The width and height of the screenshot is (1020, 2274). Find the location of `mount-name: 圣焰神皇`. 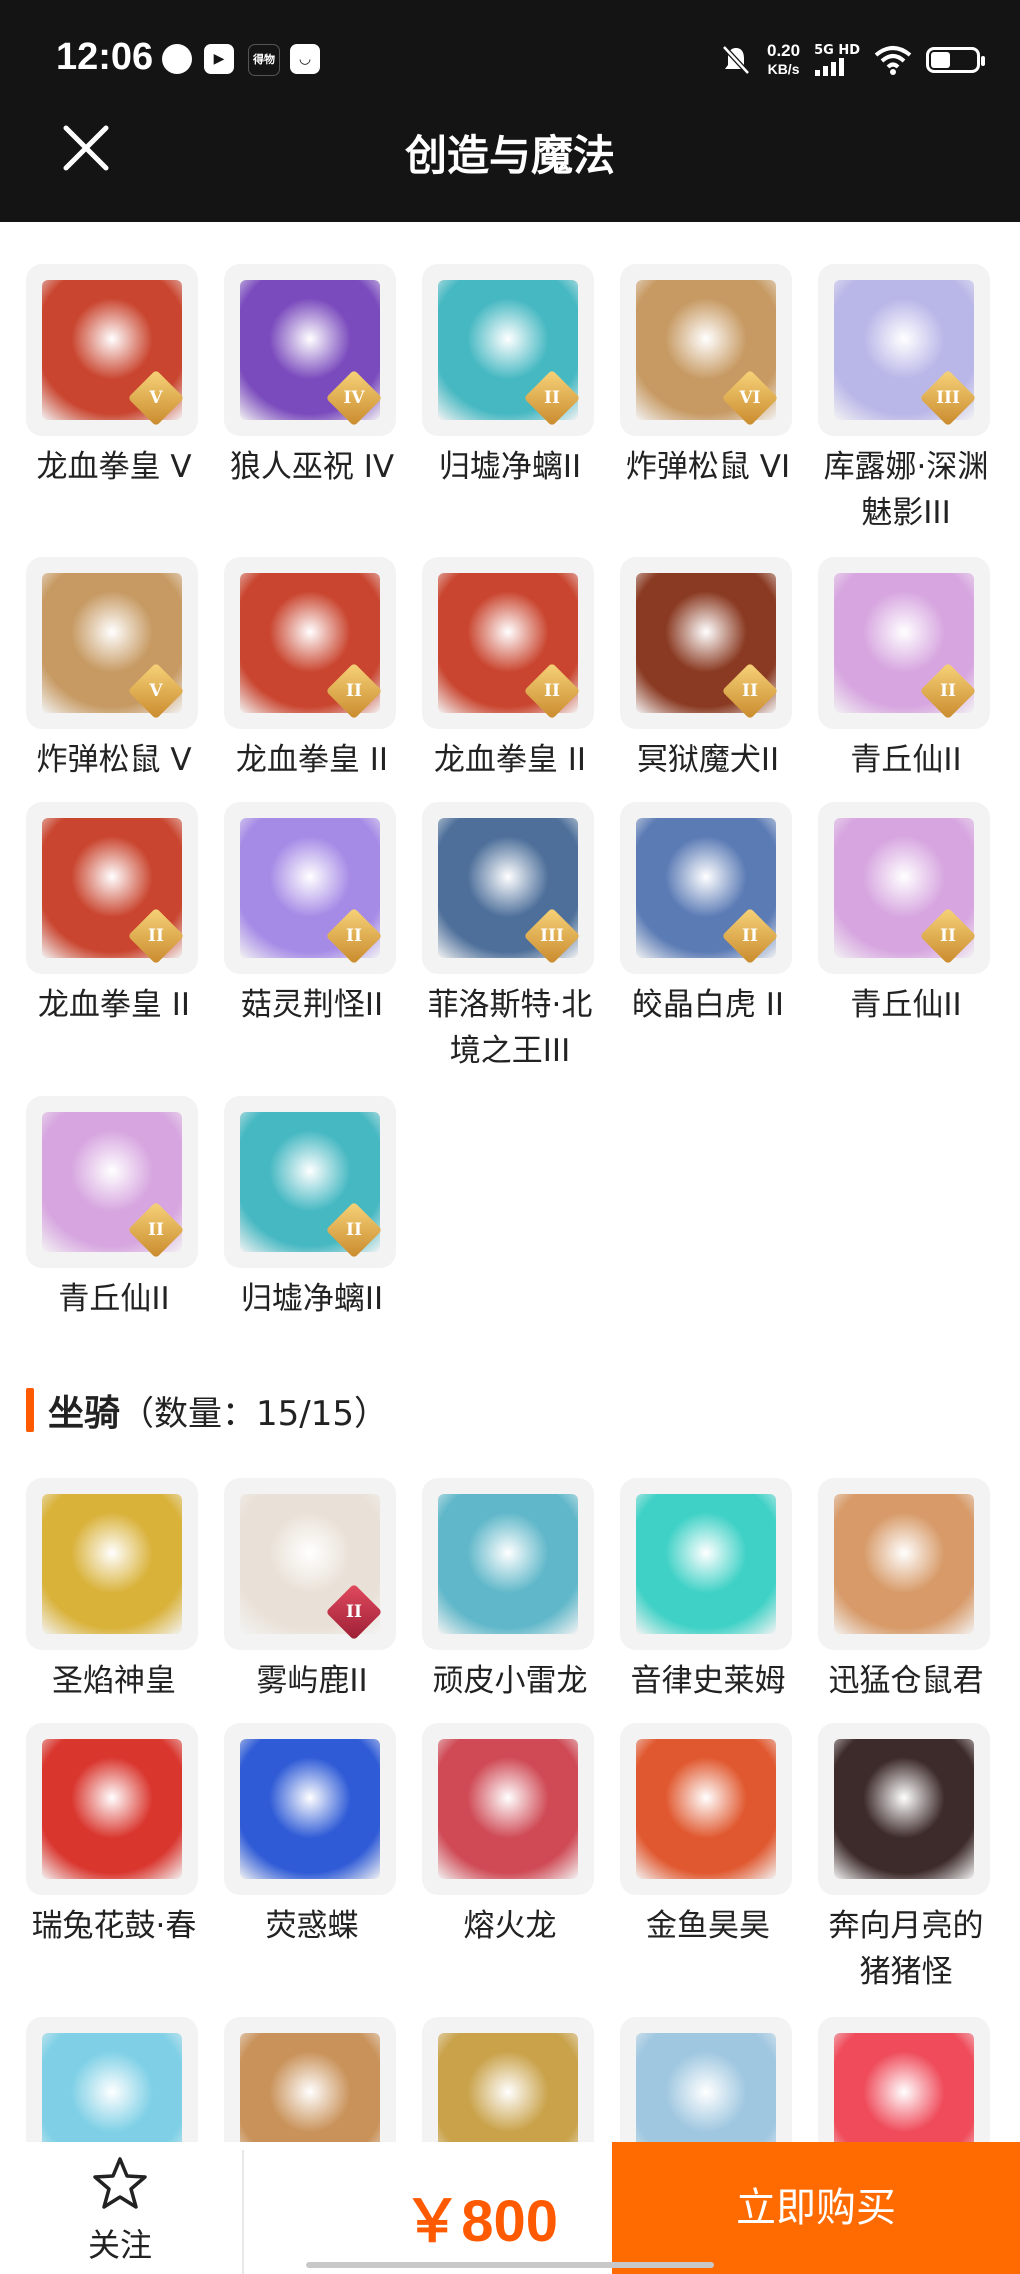

mount-name: 圣焰神皇 is located at coordinates (114, 1681).